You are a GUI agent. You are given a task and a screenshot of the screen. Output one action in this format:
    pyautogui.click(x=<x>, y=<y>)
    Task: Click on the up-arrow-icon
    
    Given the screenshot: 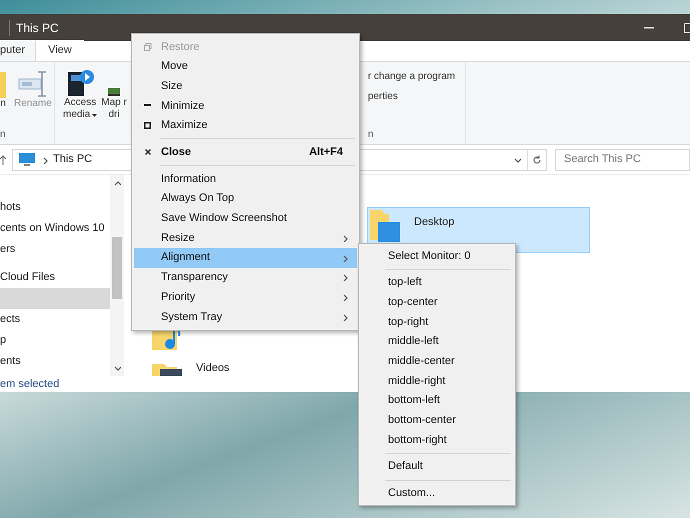 What is the action you would take?
    pyautogui.click(x=3, y=159)
    